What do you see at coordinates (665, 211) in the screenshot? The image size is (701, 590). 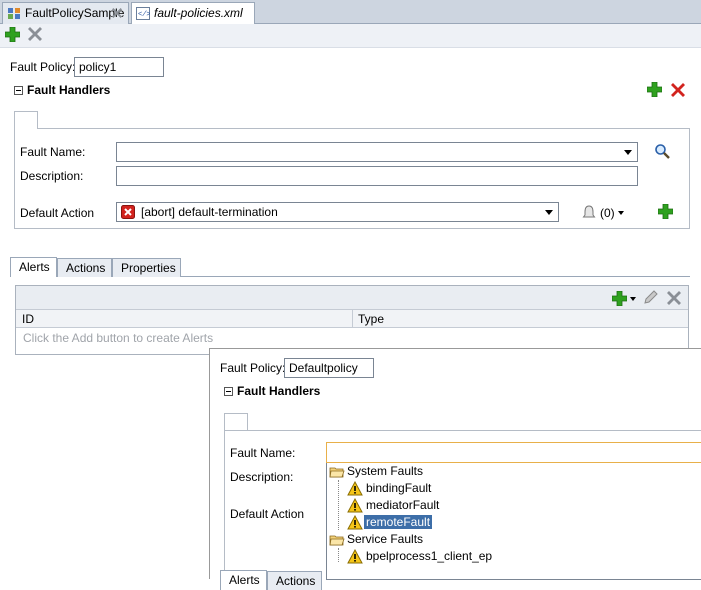 I see `add-action-plus-icon` at bounding box center [665, 211].